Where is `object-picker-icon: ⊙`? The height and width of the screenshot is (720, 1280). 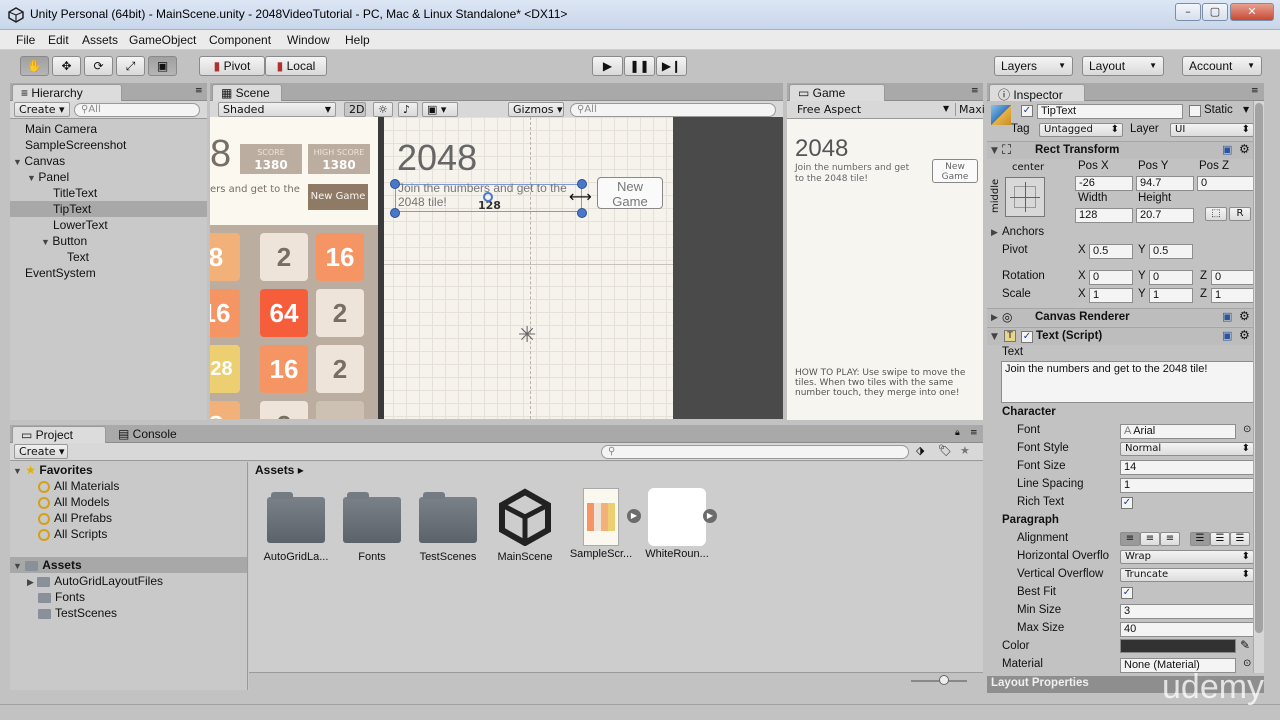
object-picker-icon: ⊙ is located at coordinates (1247, 429).